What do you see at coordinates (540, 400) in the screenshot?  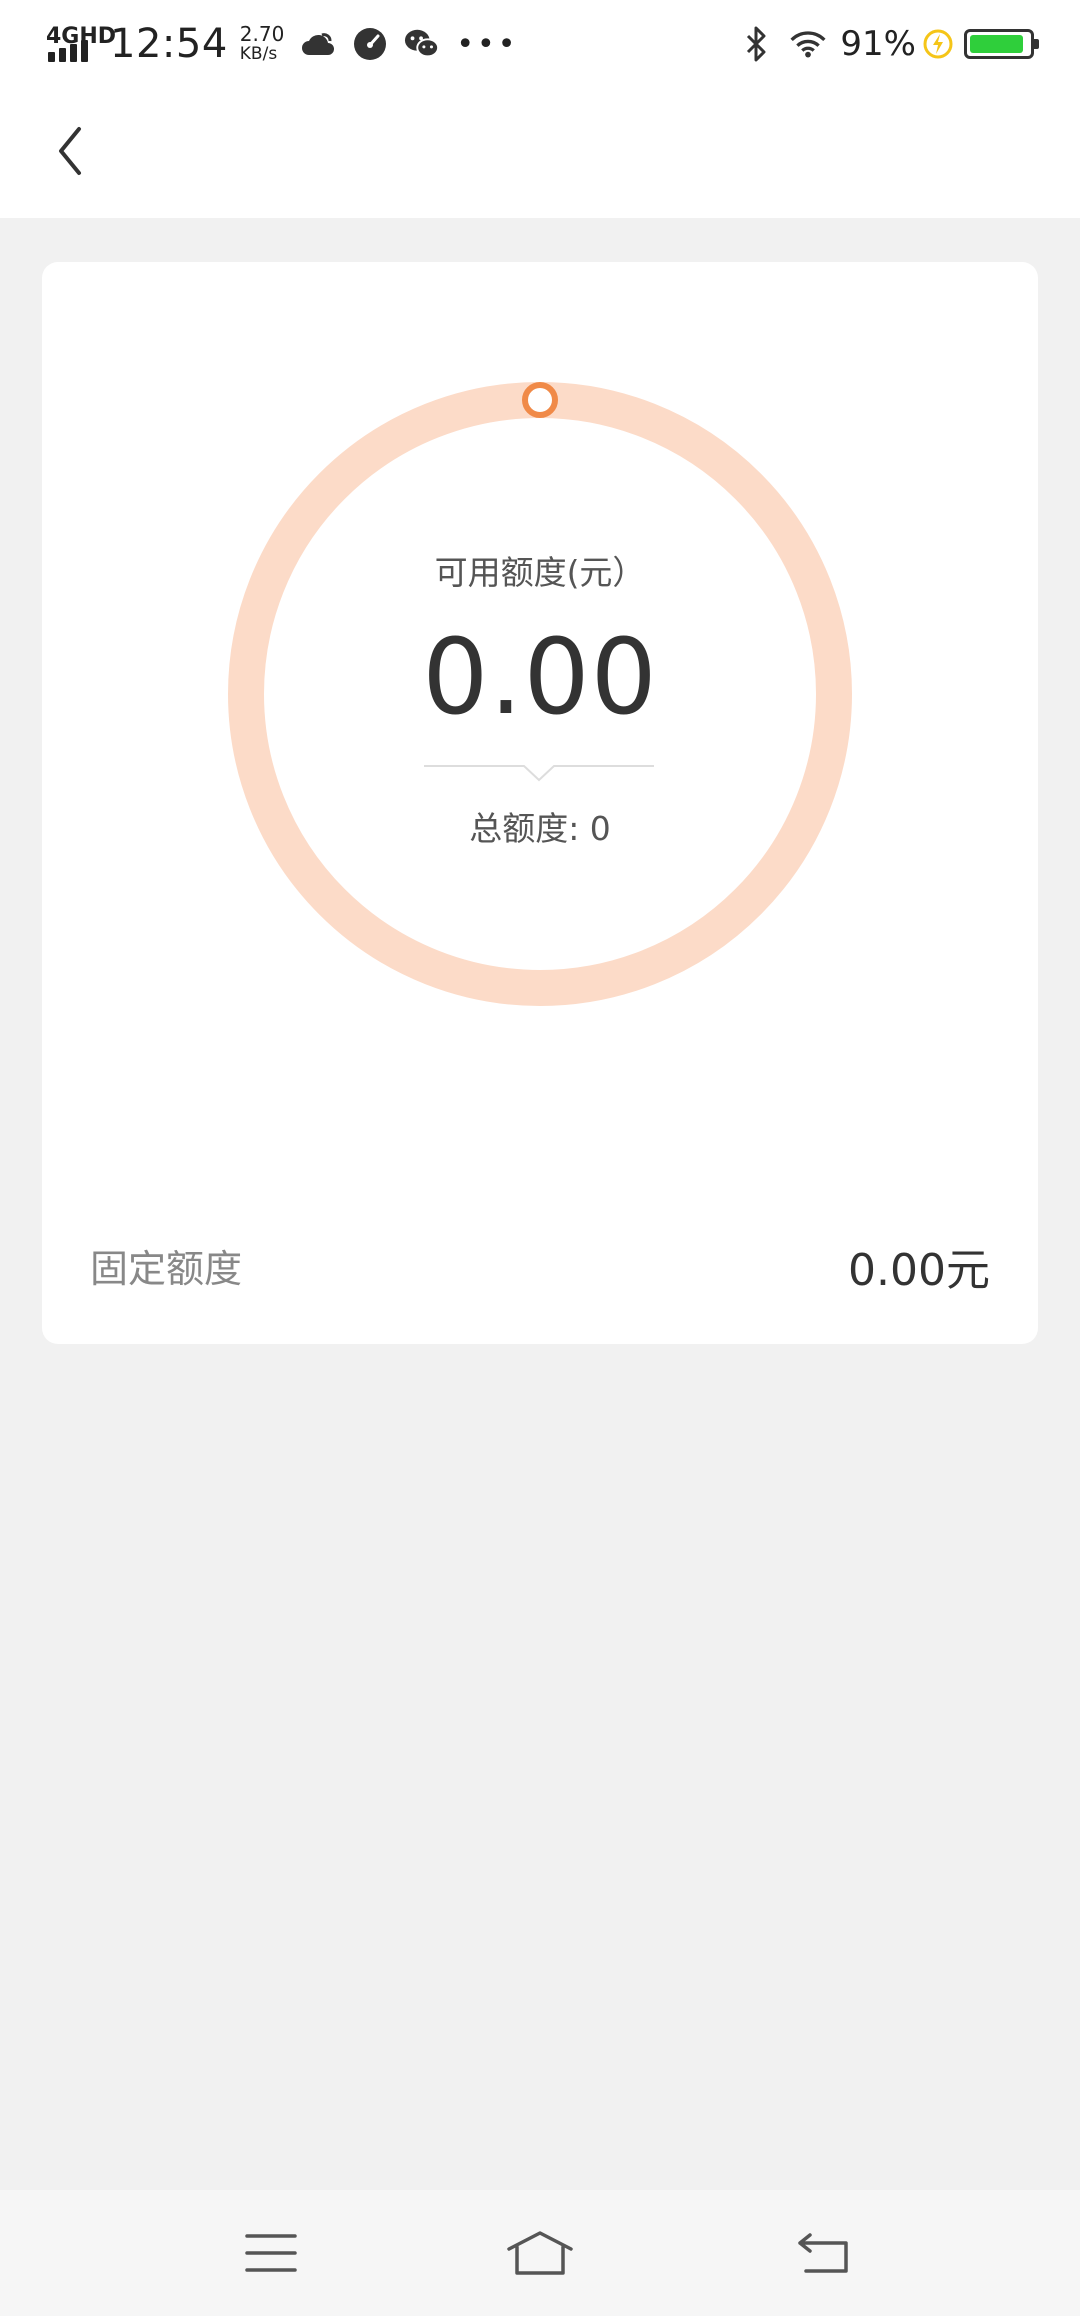 I see `ring-marker-icon` at bounding box center [540, 400].